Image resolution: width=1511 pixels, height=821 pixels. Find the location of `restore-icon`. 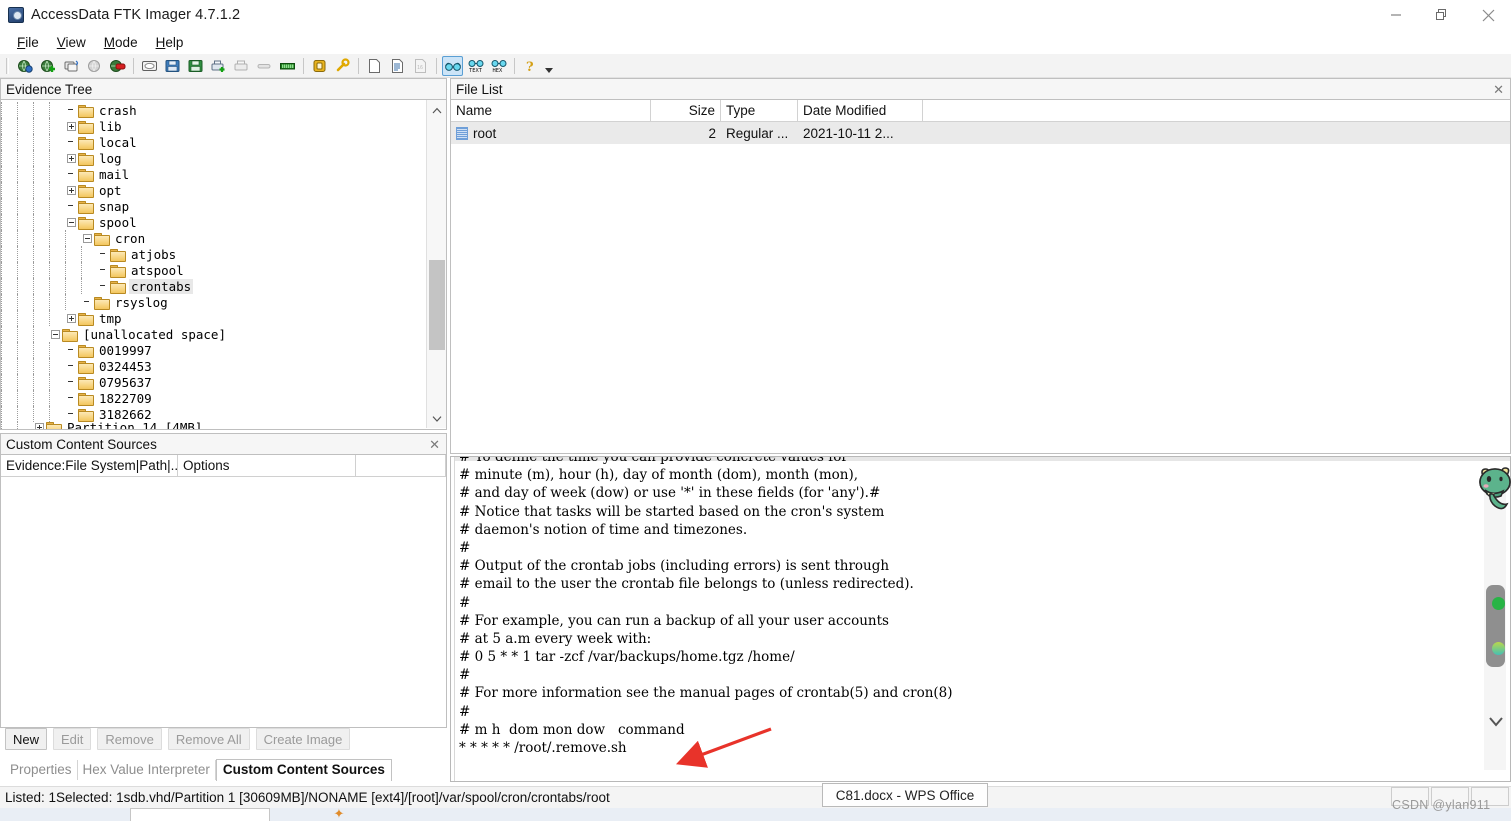

restore-icon is located at coordinates (1442, 15).